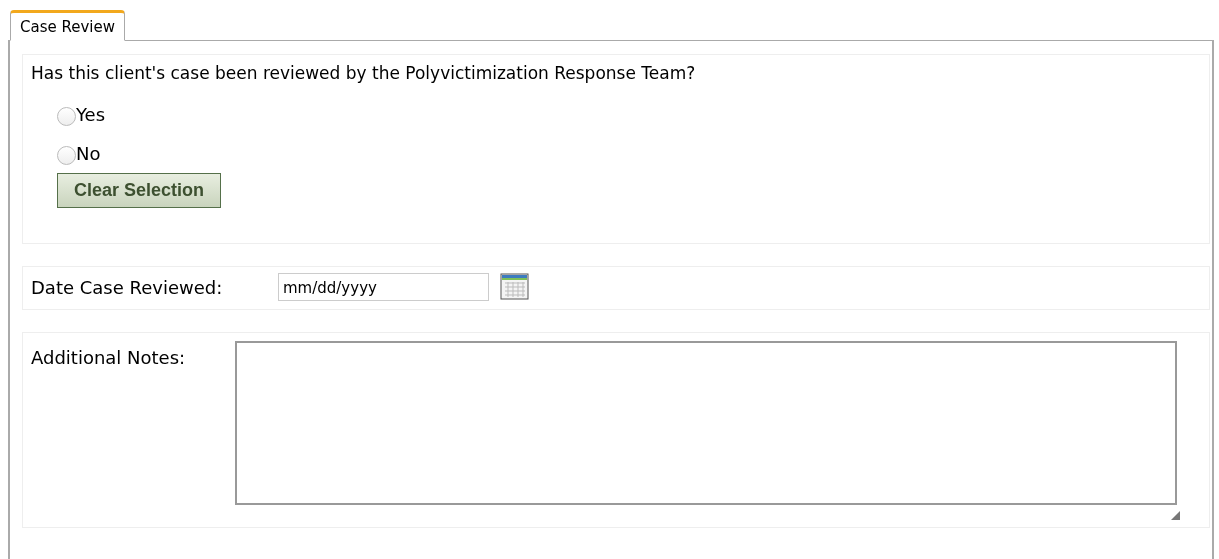  I want to click on calendar-icon, so click(515, 287).